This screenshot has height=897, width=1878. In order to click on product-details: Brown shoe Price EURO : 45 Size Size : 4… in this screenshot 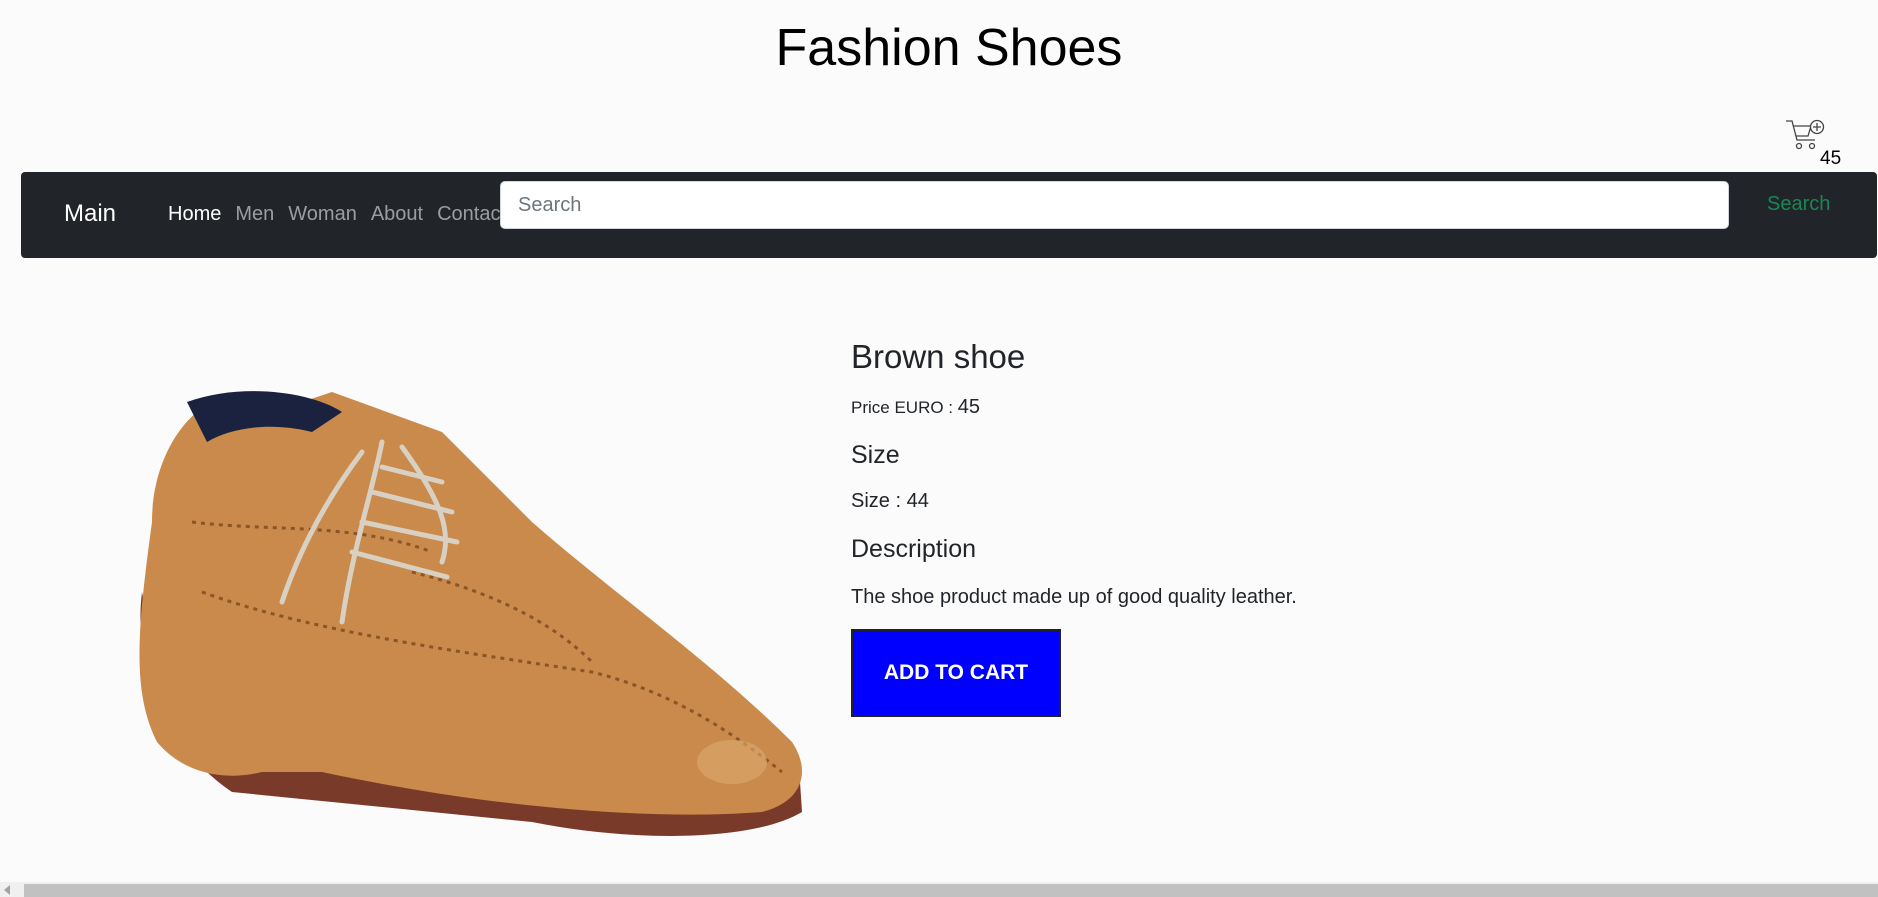, I will do `click(1074, 527)`.